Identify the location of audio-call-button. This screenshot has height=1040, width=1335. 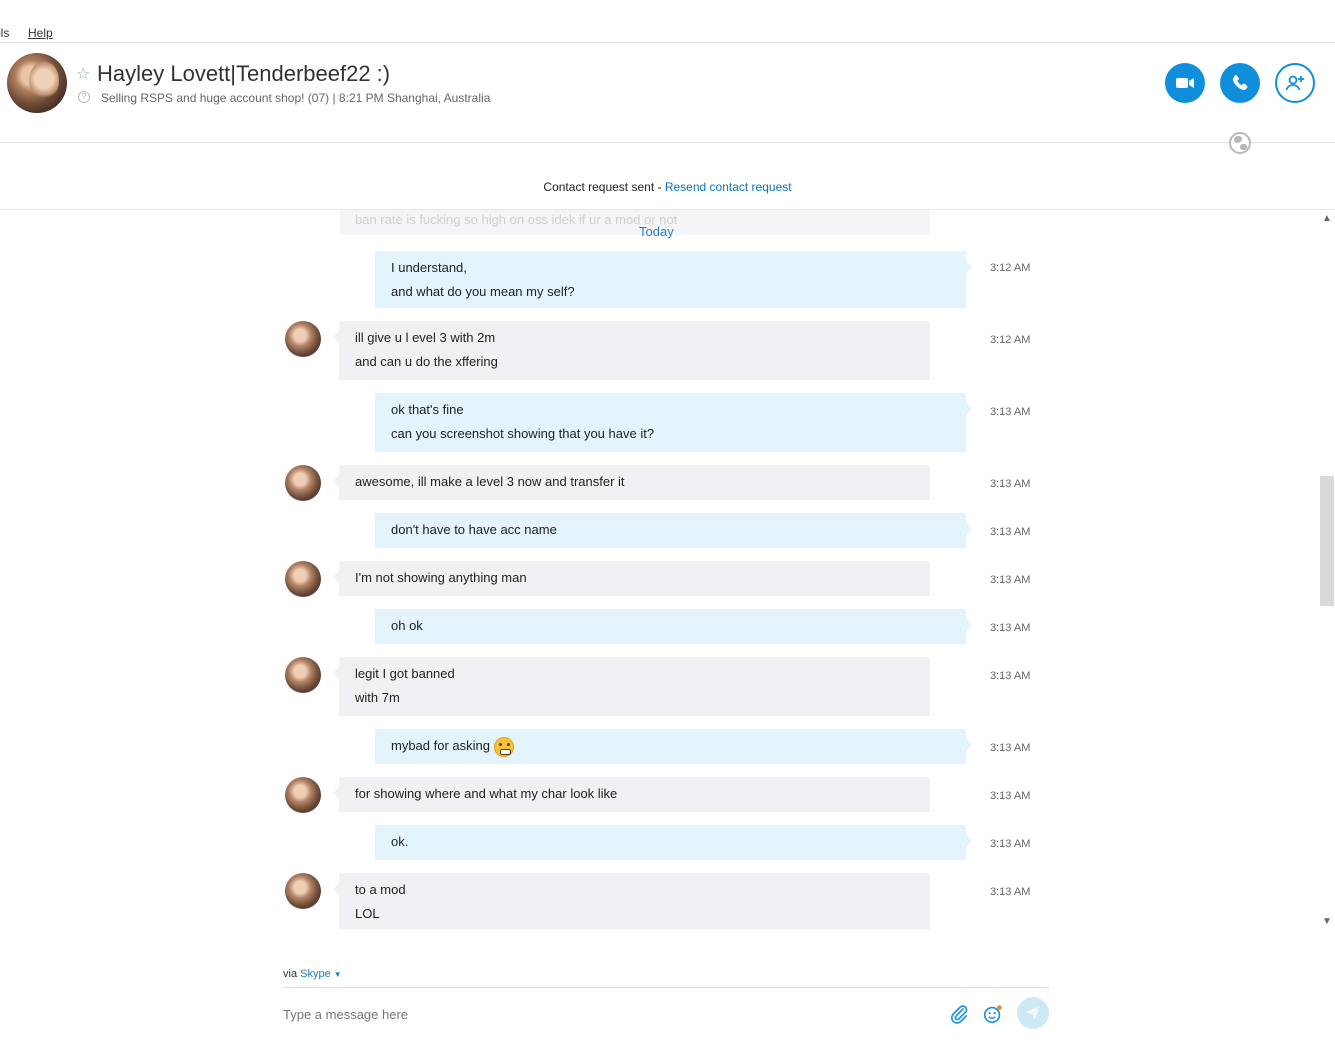
(1240, 83).